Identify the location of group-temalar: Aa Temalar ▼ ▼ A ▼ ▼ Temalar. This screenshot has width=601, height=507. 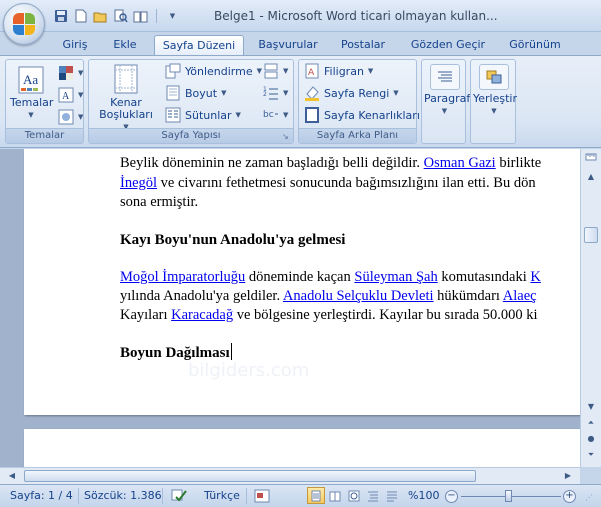
(44, 101).